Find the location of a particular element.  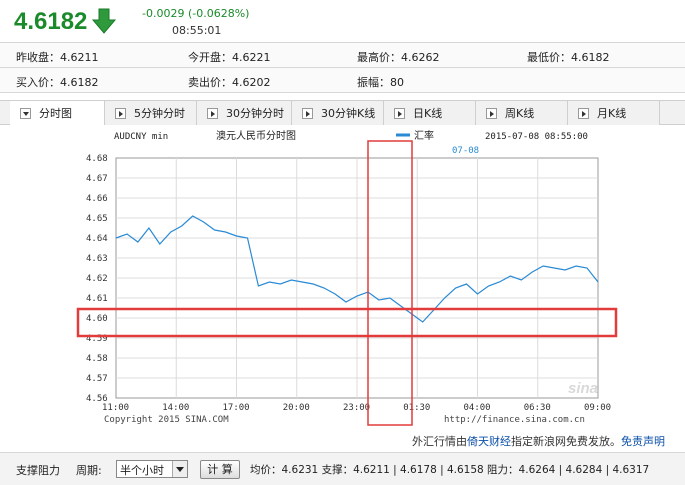

x-tick-label: 20:00 is located at coordinates (296, 408).